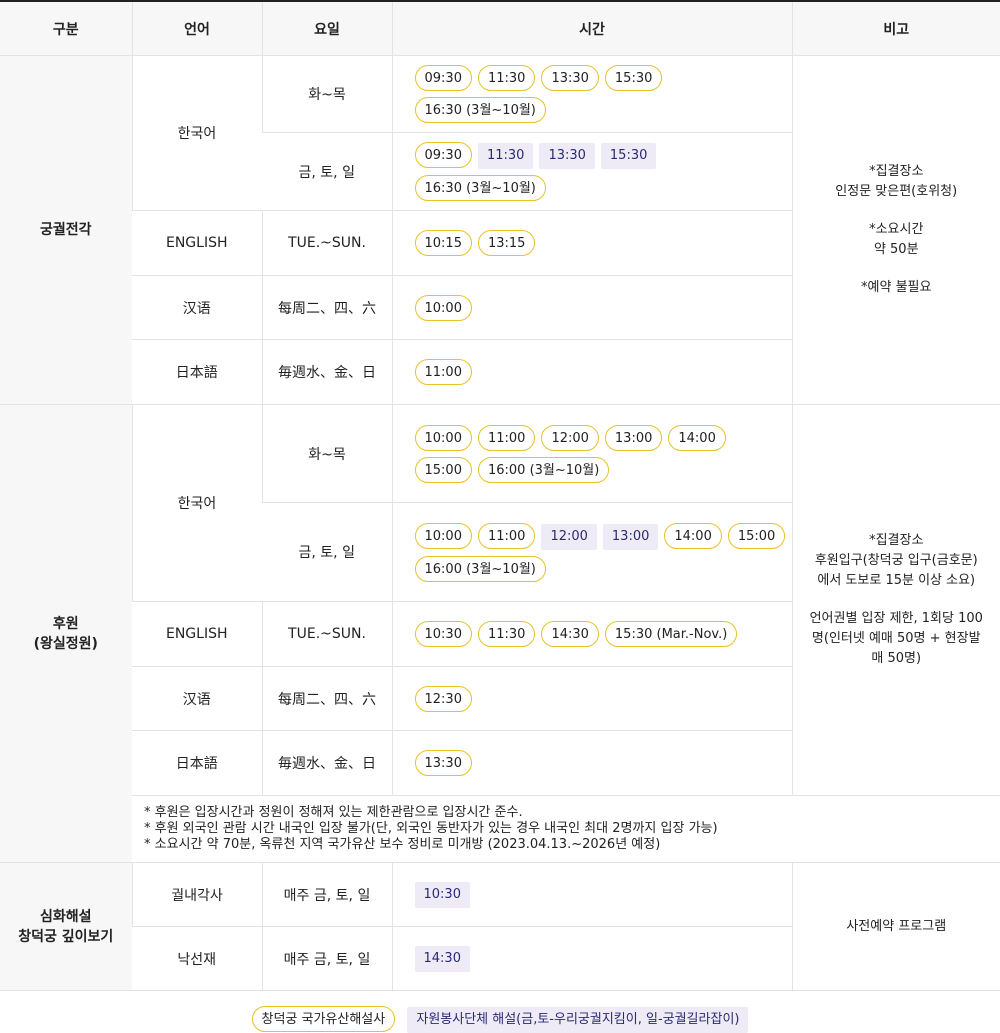 Image resolution: width=1000 pixels, height=1033 pixels. I want to click on header-day: 요일, so click(326, 28).